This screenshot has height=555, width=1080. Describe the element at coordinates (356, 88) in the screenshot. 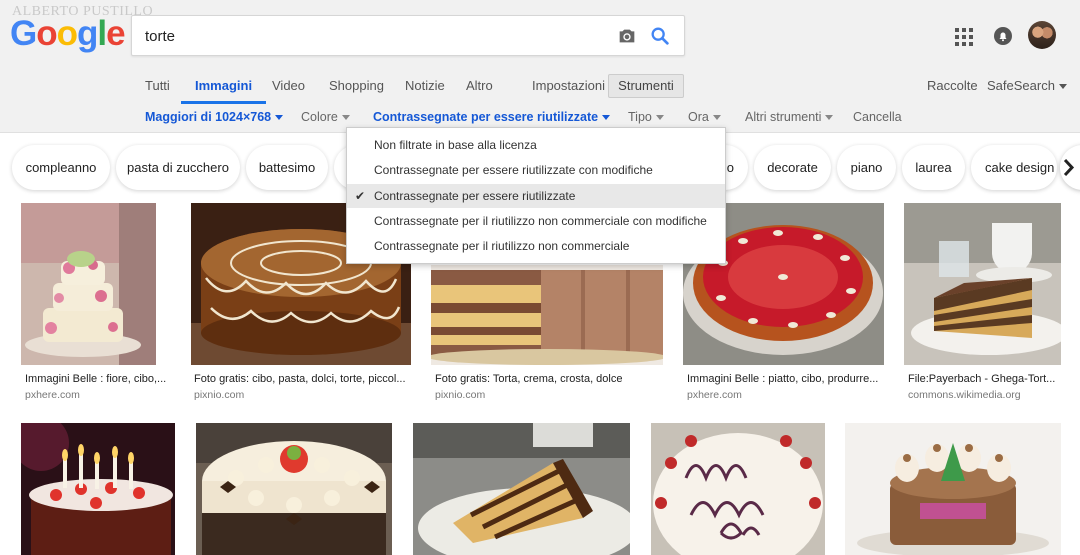

I see `tab-shopping: Shopping` at that location.